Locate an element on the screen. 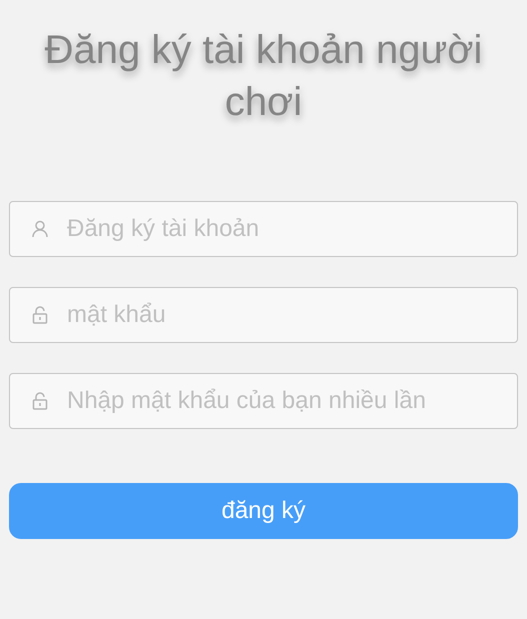 Image resolution: width=527 pixels, height=619 pixels. input-field: Nhập mật khẩu của bạn nhiều lần is located at coordinates (263, 401).